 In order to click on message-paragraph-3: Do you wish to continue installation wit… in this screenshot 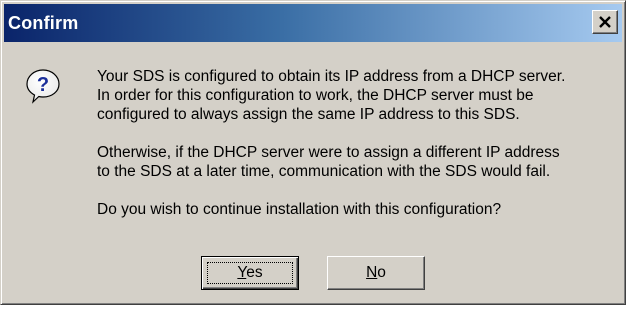, I will do `click(299, 209)`.